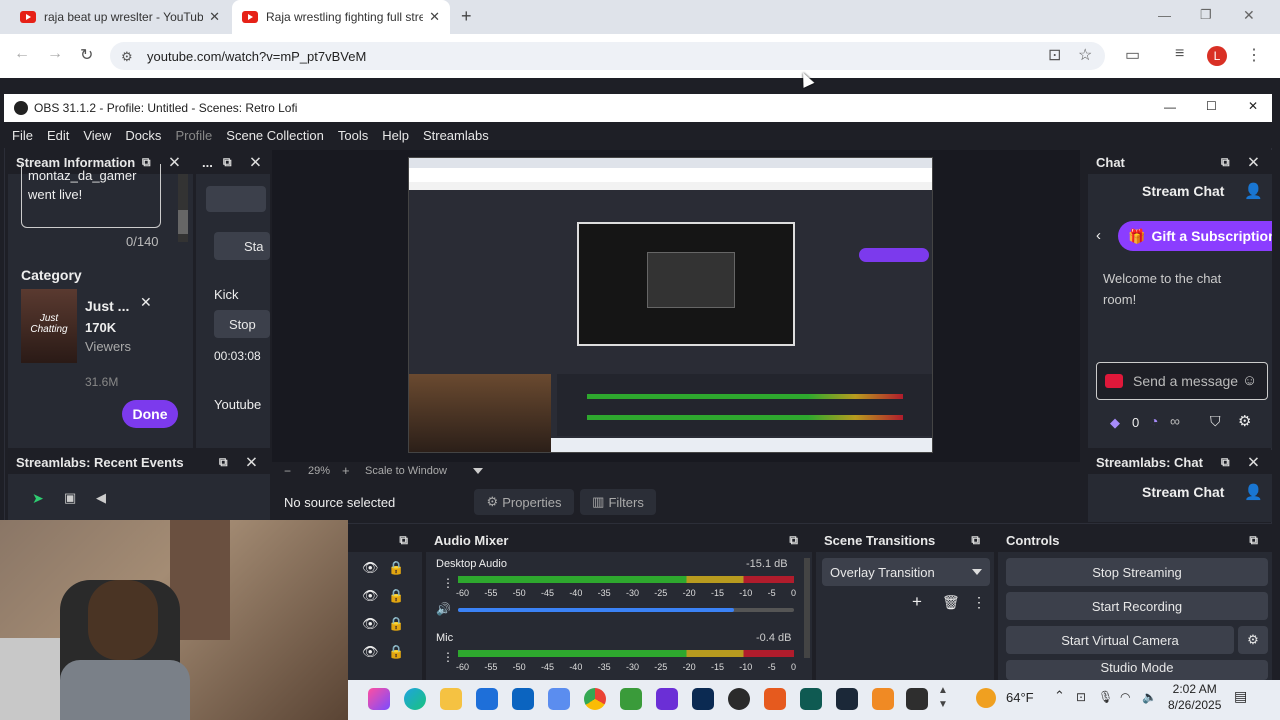 This screenshot has width=1280, height=720. Describe the element at coordinates (406, 471) in the screenshot. I see `scale-mode: Scale to Window` at that location.